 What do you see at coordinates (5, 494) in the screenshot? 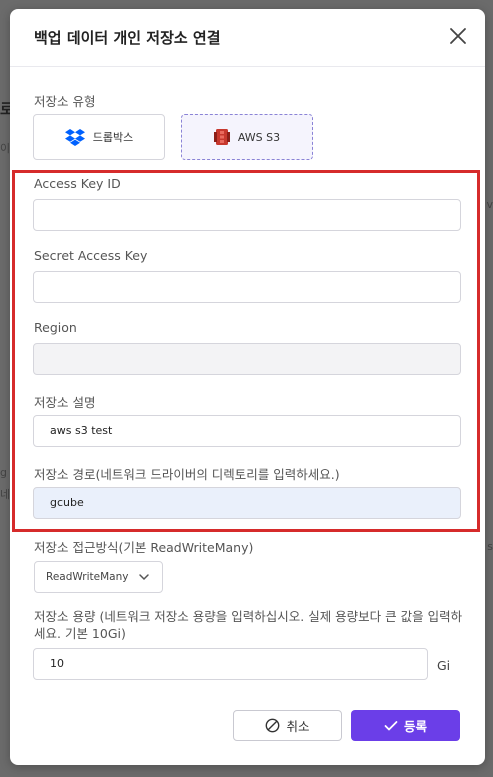
I see `background-text: 네` at bounding box center [5, 494].